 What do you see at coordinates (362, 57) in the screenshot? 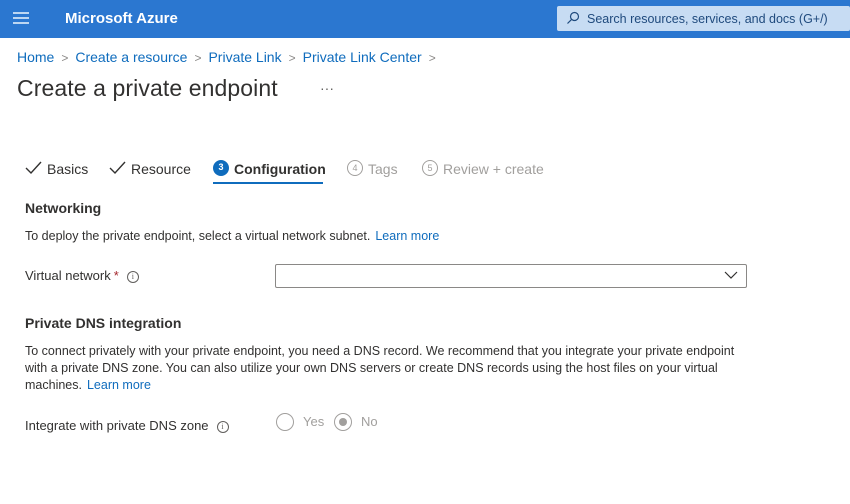
I see `breadcrumb-private-link-center: Private Link Center` at bounding box center [362, 57].